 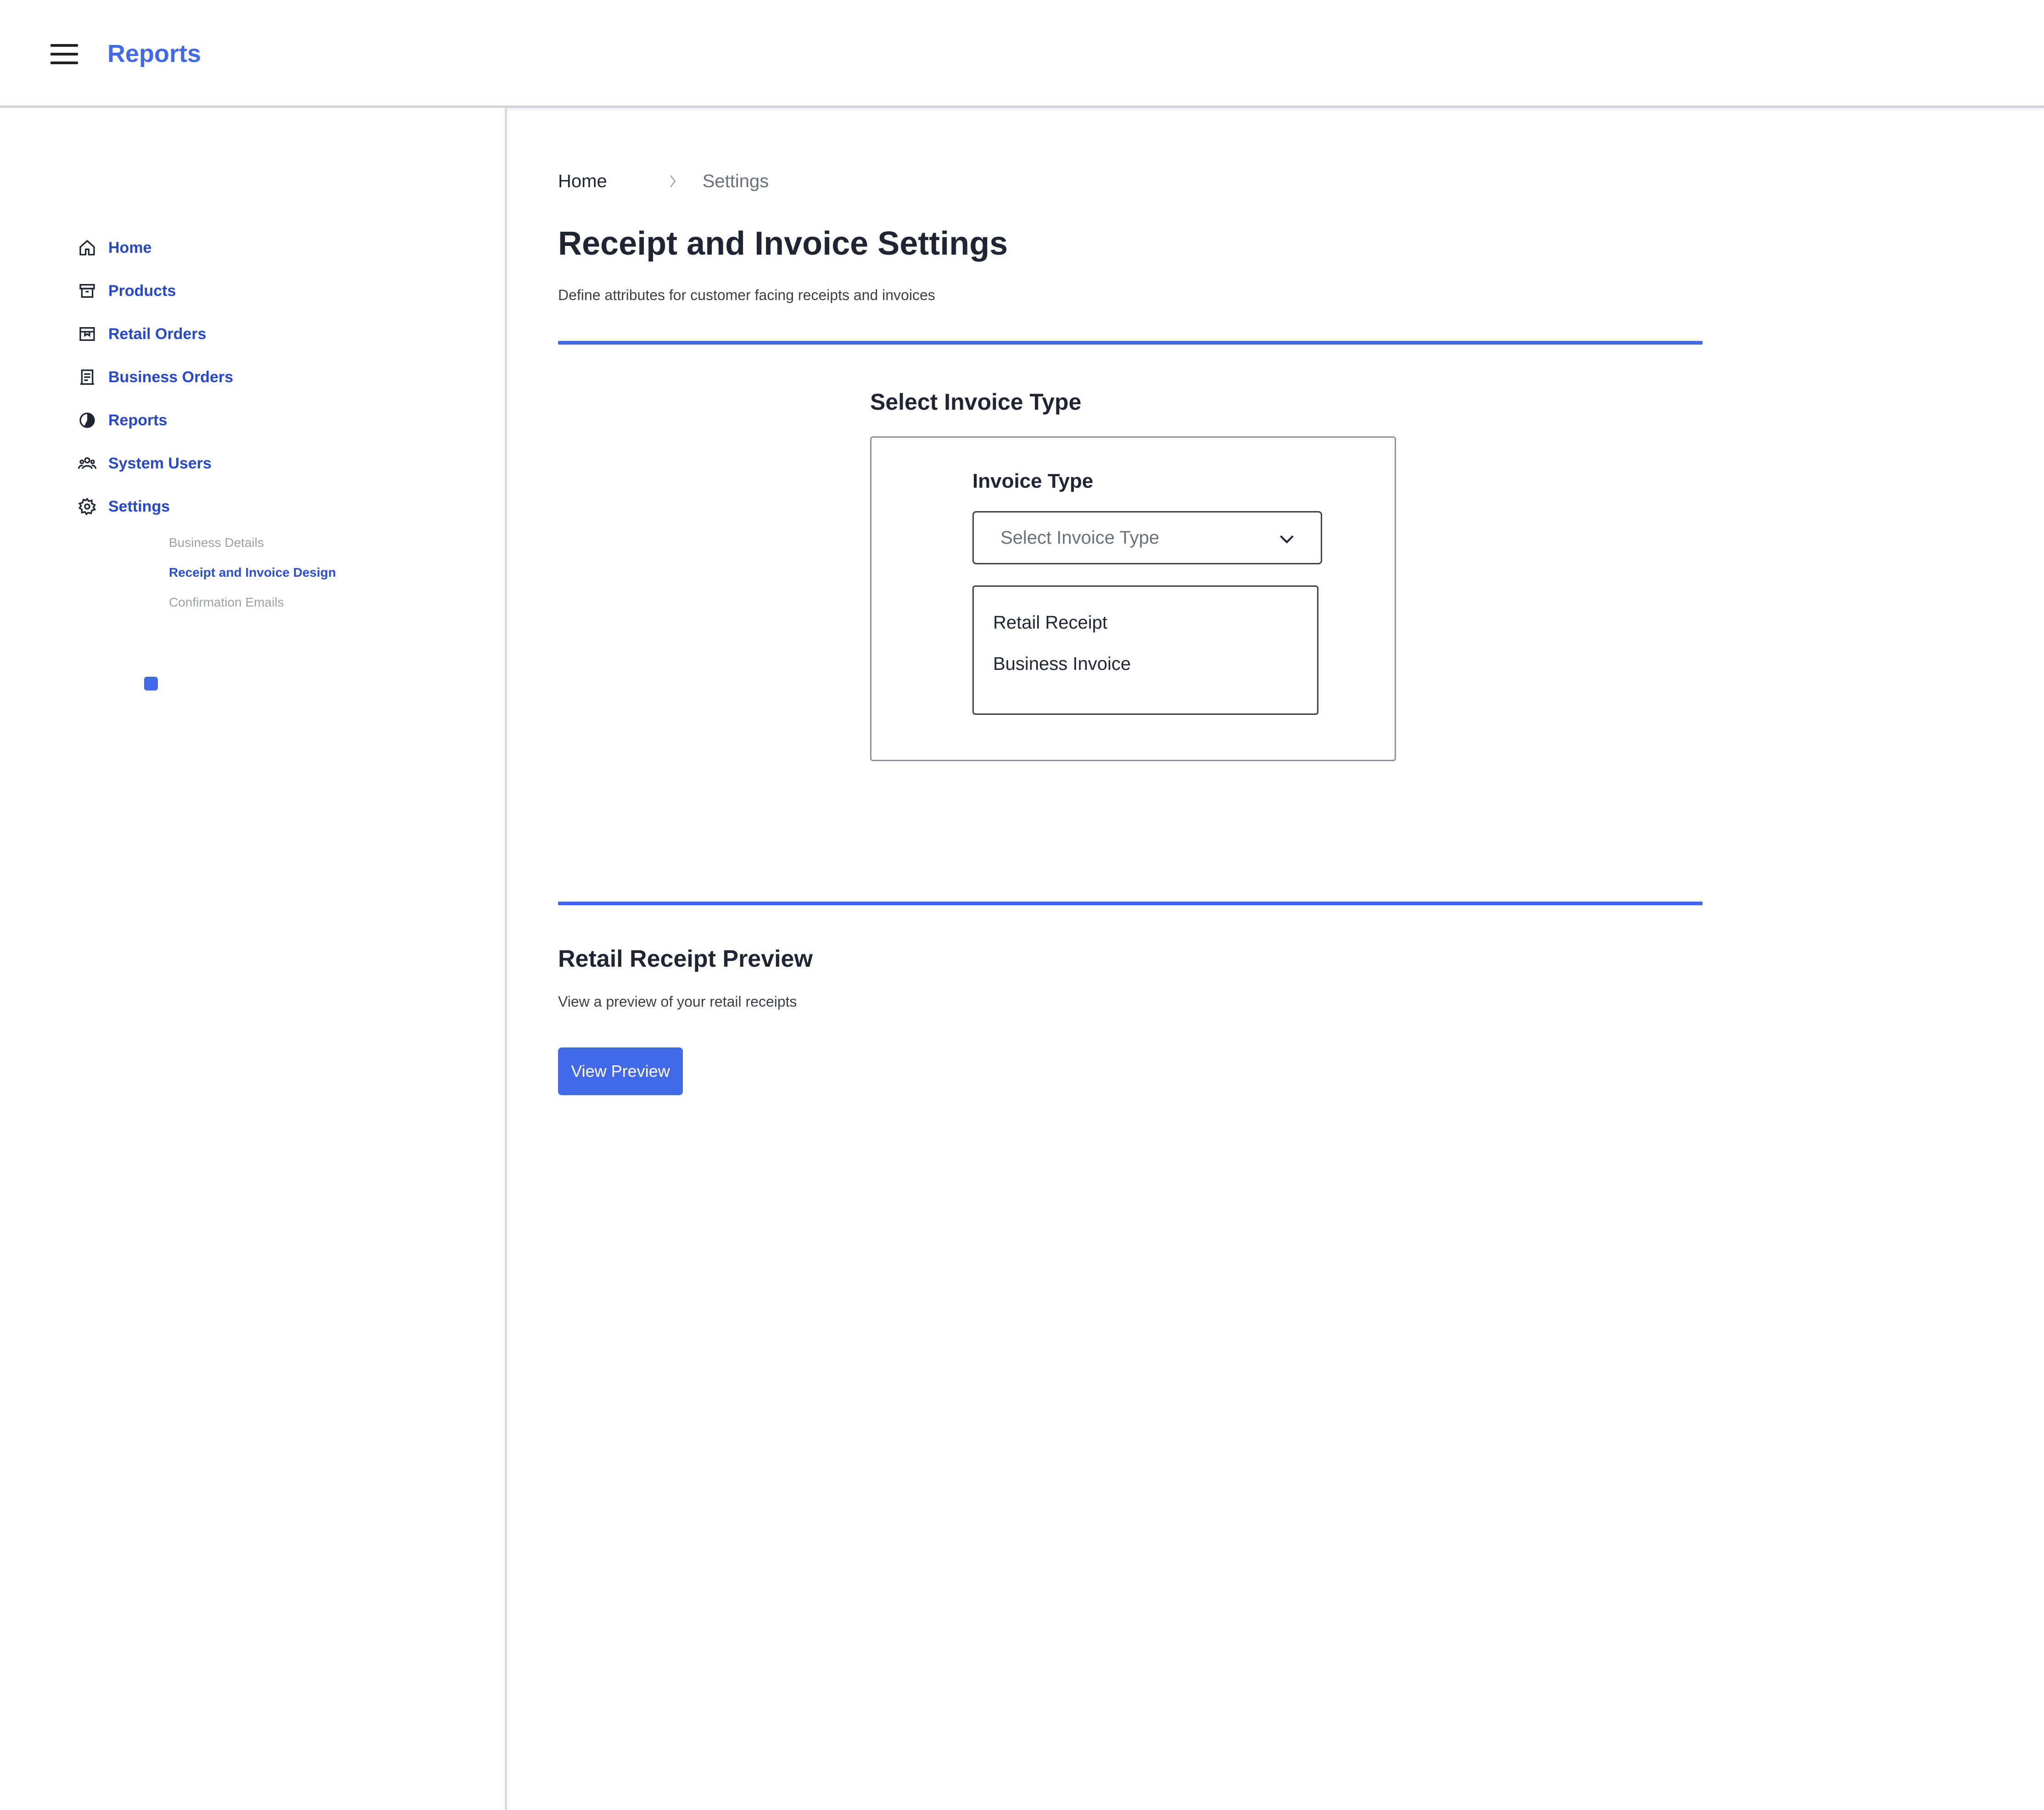 I want to click on sidebar-item-business-orders: Business Orders, so click(x=155, y=377).